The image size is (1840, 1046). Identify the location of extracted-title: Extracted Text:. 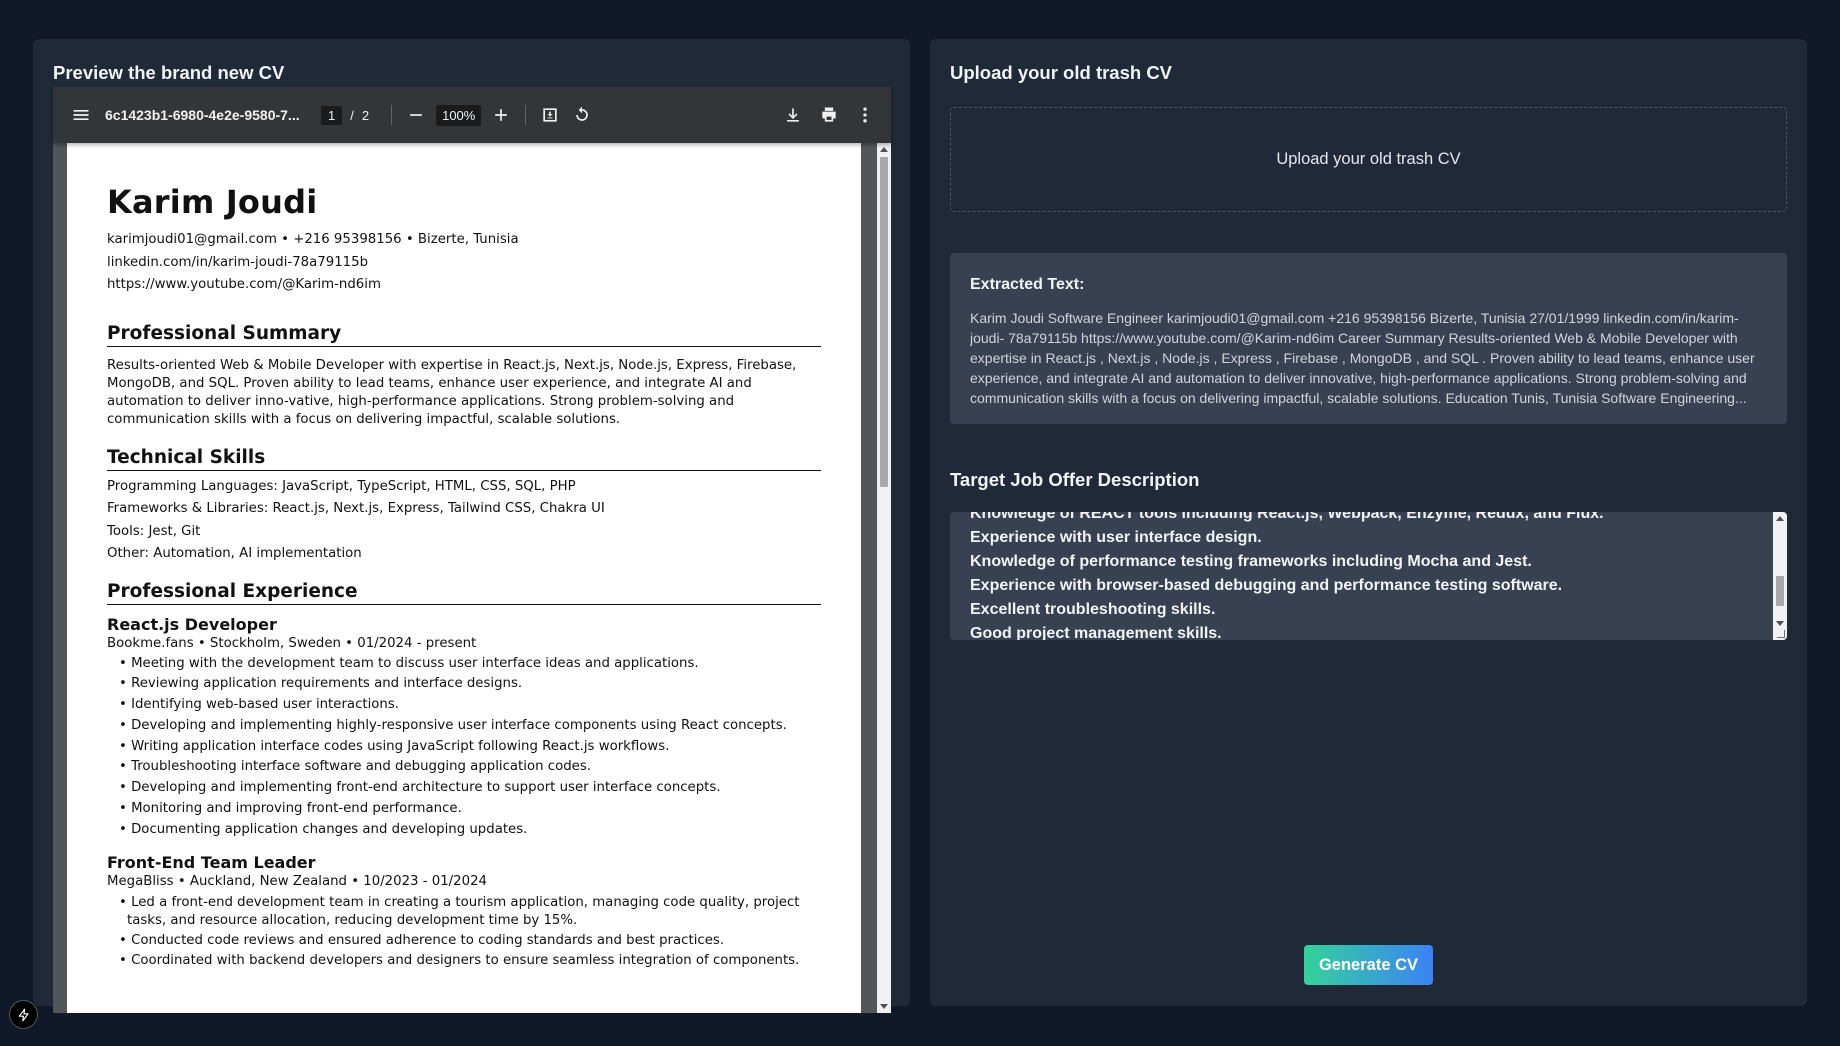
(1027, 284).